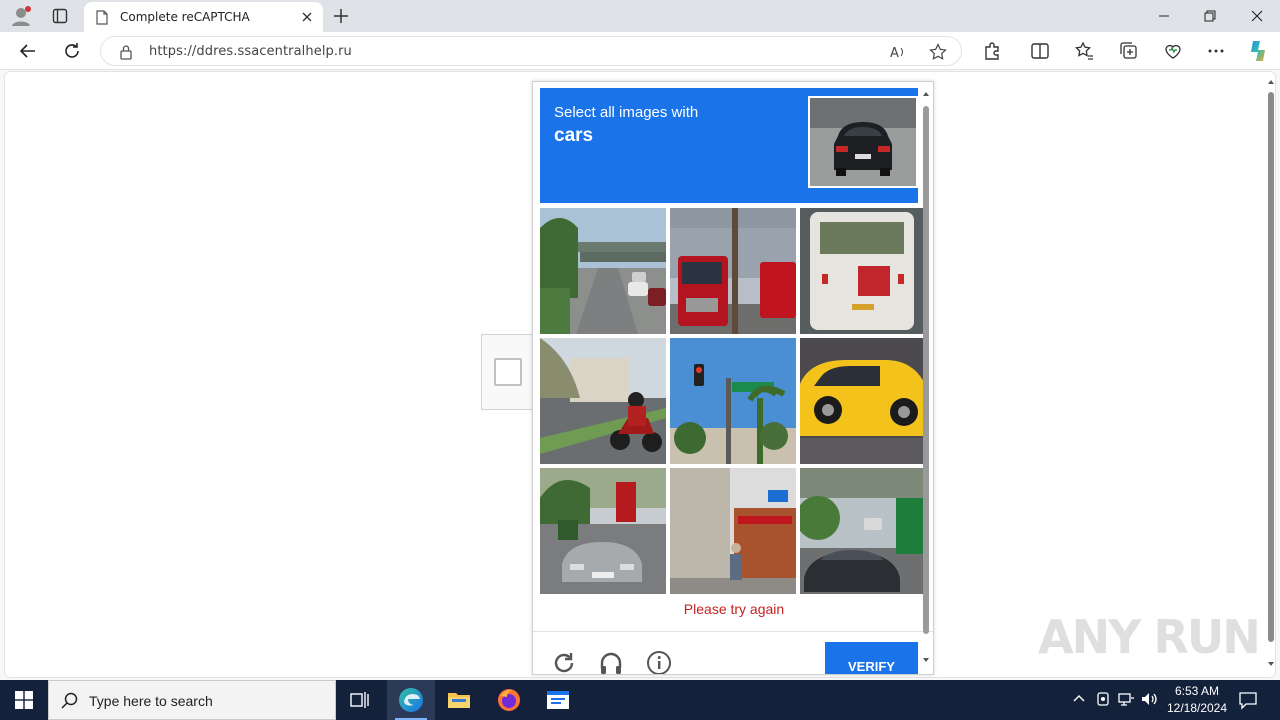  I want to click on tab-active: Complete reCAPTCHA, so click(203, 17).